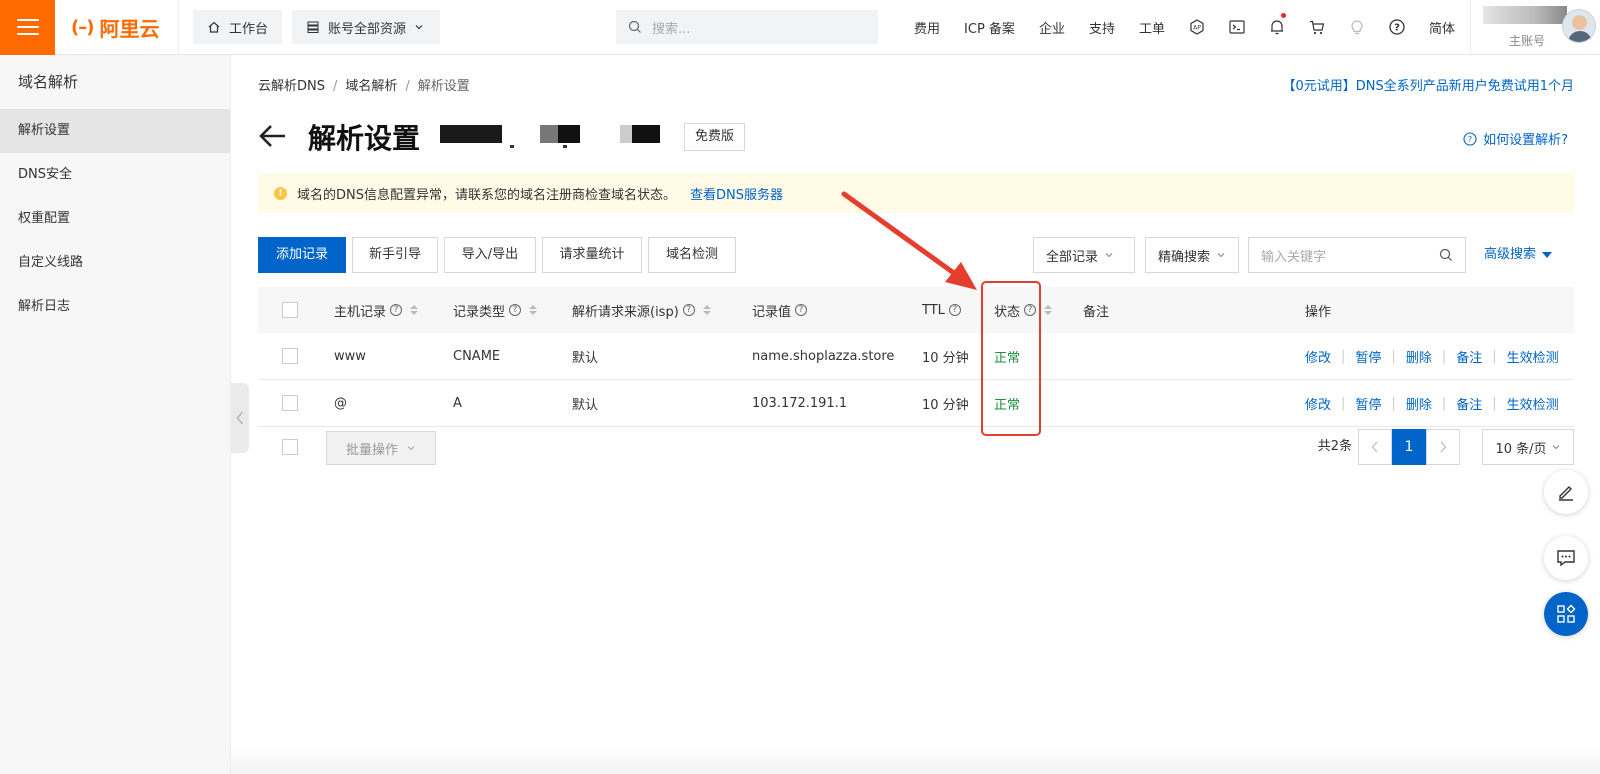 The width and height of the screenshot is (1600, 774). What do you see at coordinates (115, 131) in the screenshot?
I see `sidebar-item-resolve-settings: 解析设置` at bounding box center [115, 131].